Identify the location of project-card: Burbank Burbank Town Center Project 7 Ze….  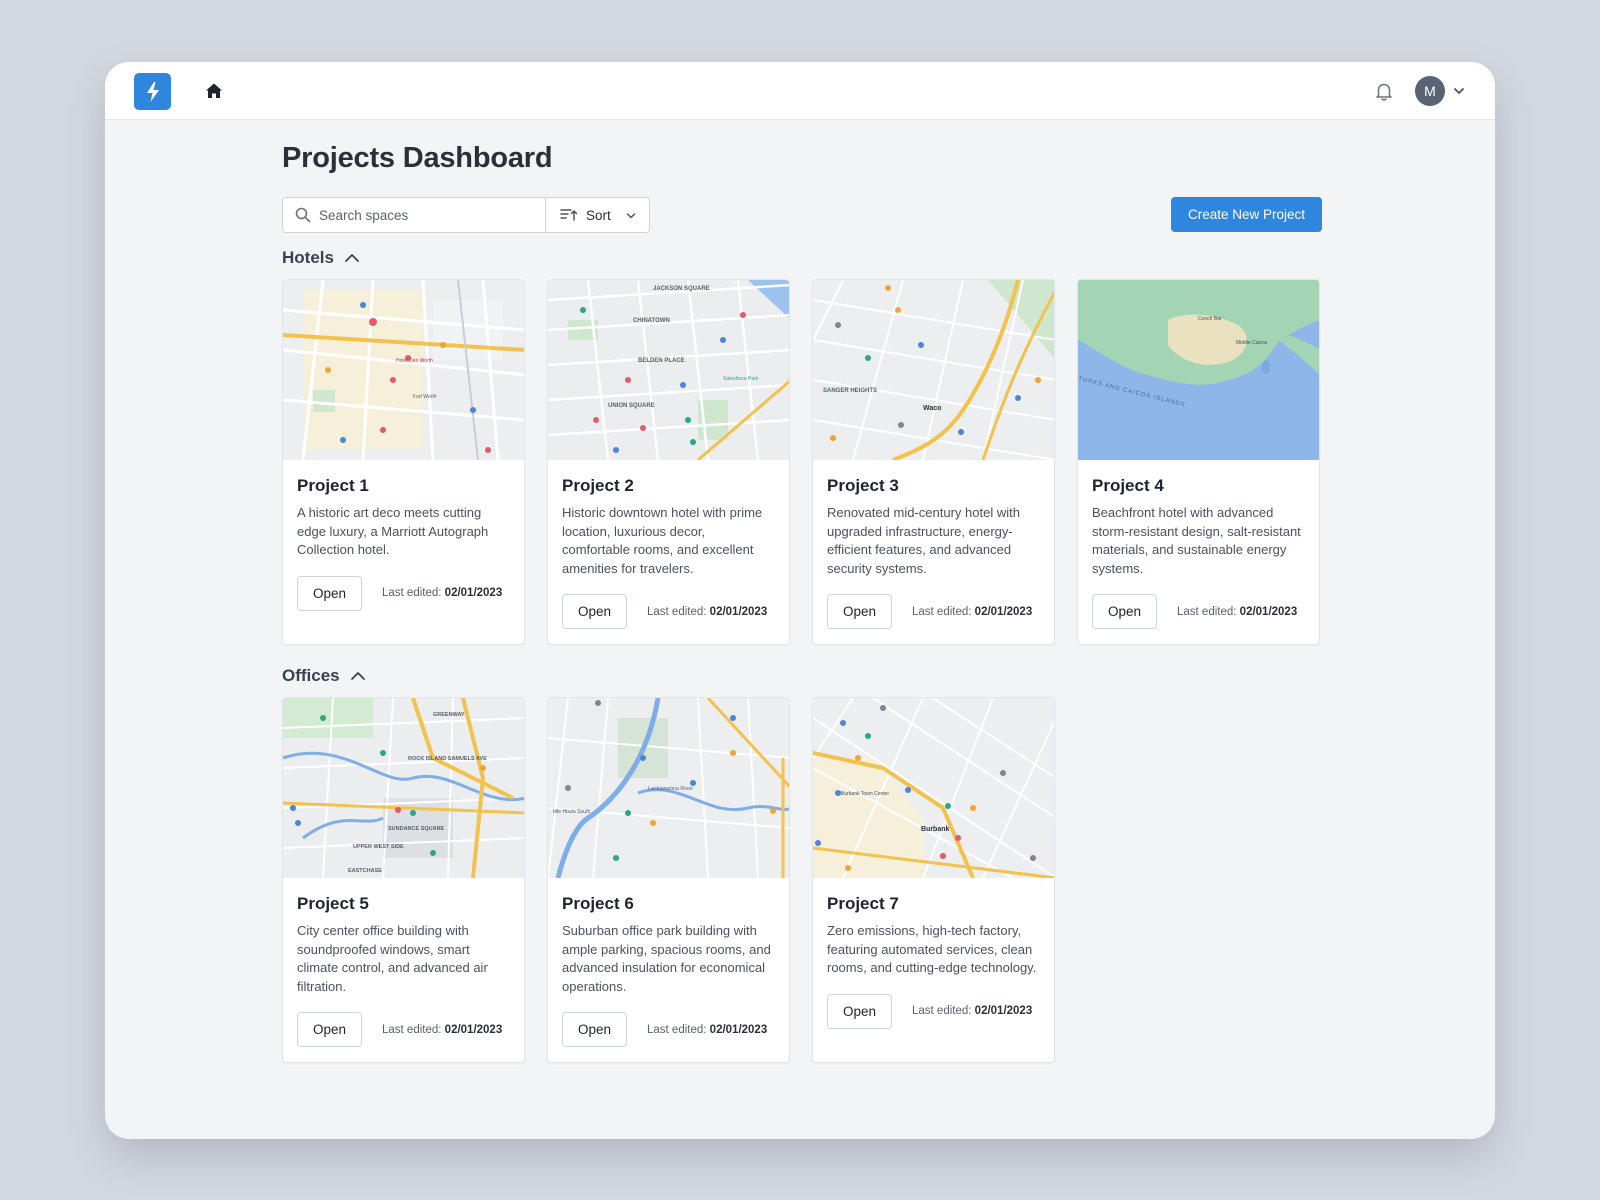
(933, 880).